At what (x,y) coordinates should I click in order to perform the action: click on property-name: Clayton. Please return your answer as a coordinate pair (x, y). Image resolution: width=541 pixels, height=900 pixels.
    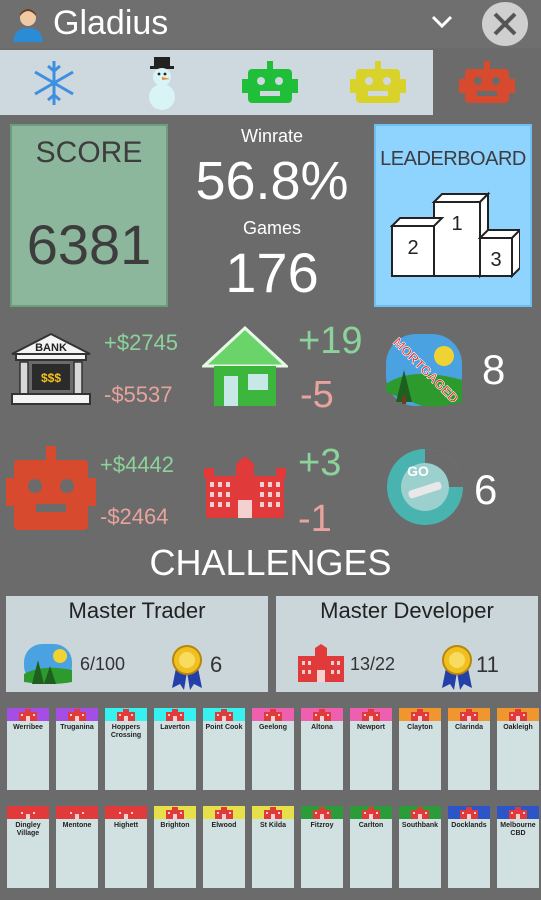
    Looking at the image, I should click on (420, 727).